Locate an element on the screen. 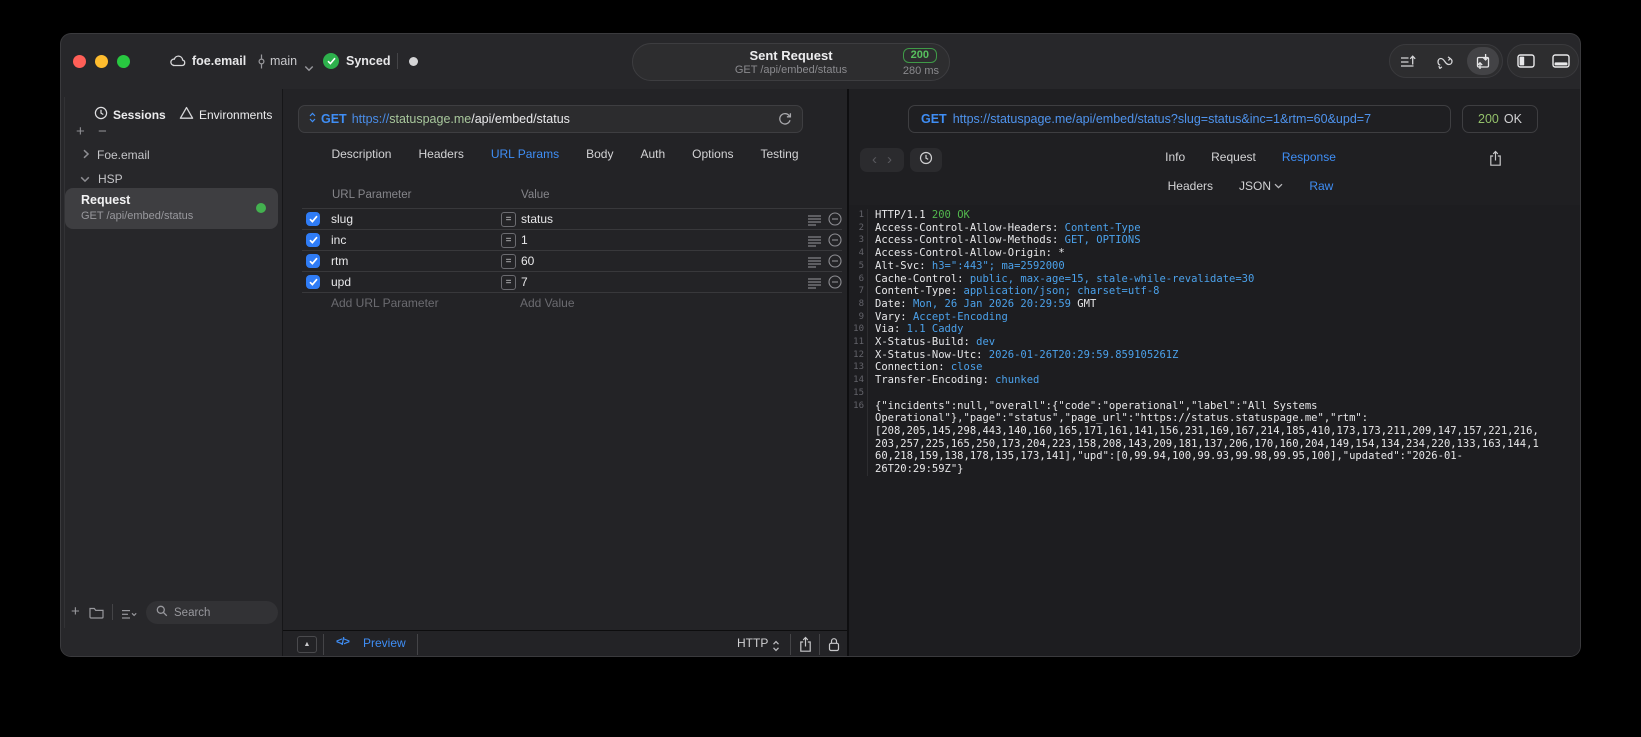 This screenshot has height=737, width=1641. expand-up-icon: ▲ is located at coordinates (307, 644).